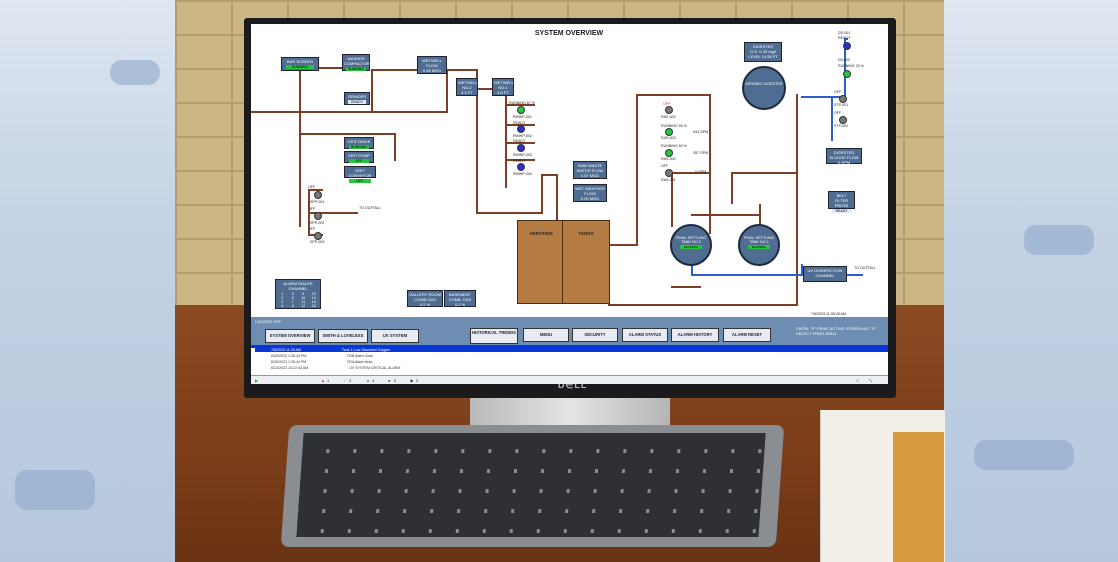  I want to click on aeration-tank: AERATION, so click(541, 262).